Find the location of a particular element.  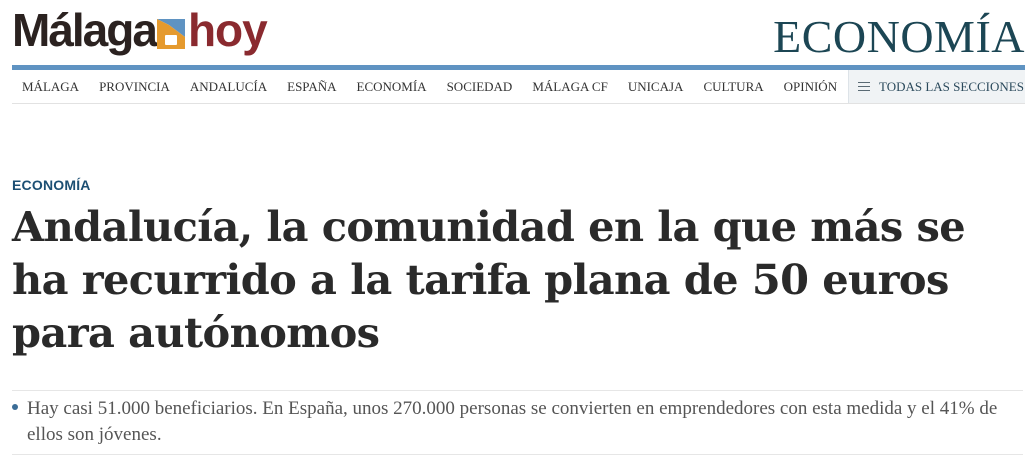

logo-text-malaga: Málaga is located at coordinates (85, 30).